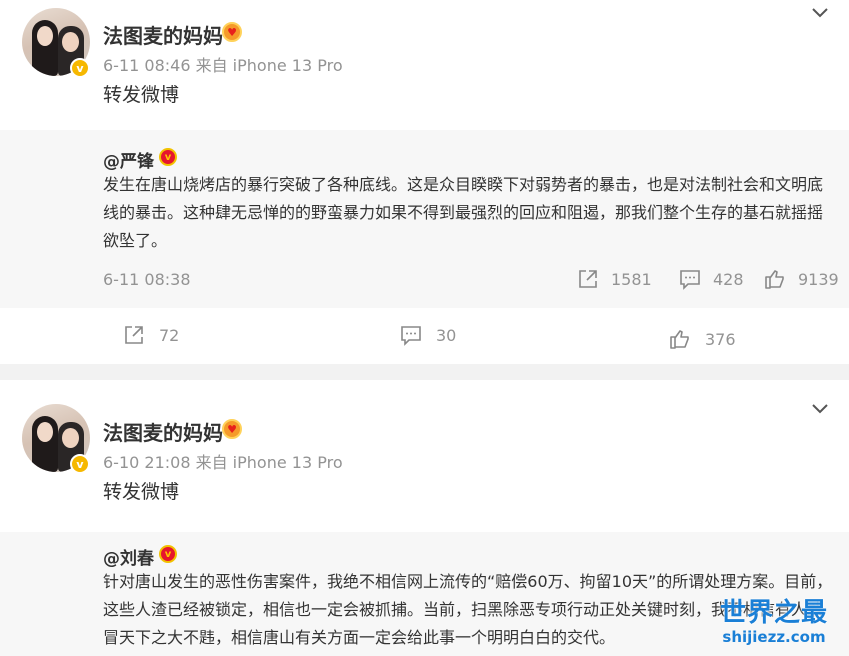 The image size is (849, 656). What do you see at coordinates (223, 462) in the screenshot?
I see `post-meta: 6-10 21:08 来自 iPhone 13 Pro` at bounding box center [223, 462].